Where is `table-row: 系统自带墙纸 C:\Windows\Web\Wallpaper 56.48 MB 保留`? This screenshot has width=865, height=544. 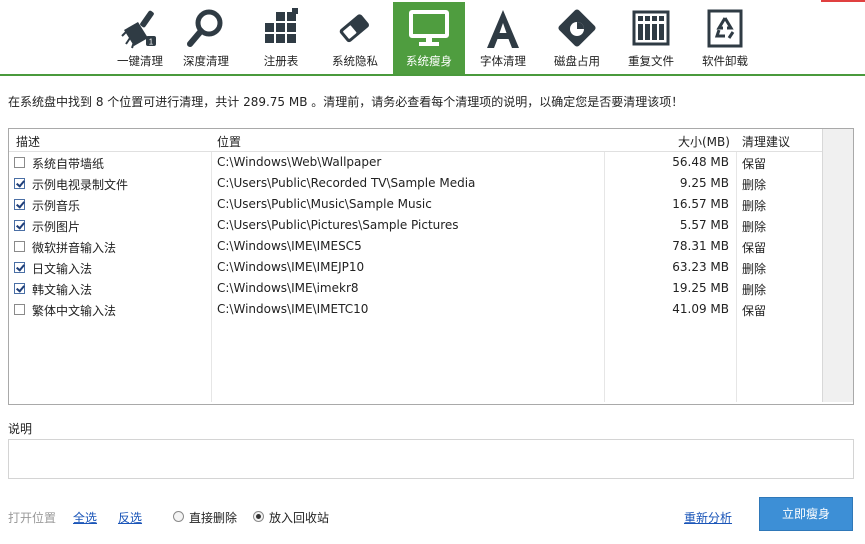 table-row: 系统自带墙纸 C:\Windows\Web\Wallpaper 56.48 MB 保留 is located at coordinates (415, 162).